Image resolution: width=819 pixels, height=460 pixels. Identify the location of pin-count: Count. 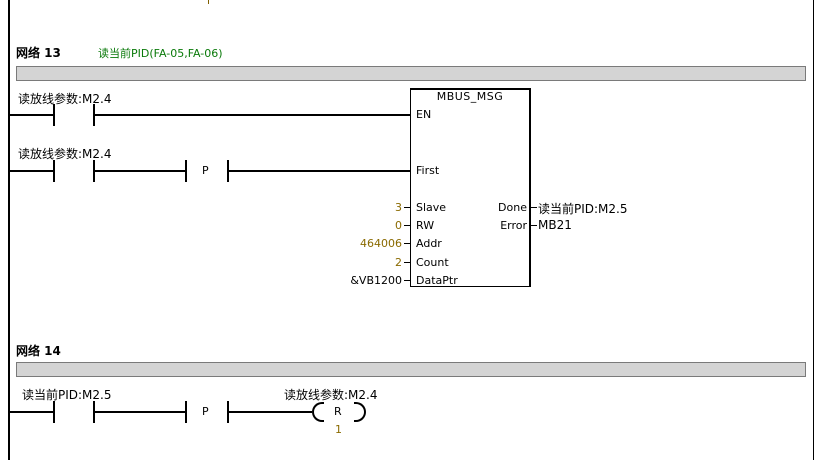
(432, 262).